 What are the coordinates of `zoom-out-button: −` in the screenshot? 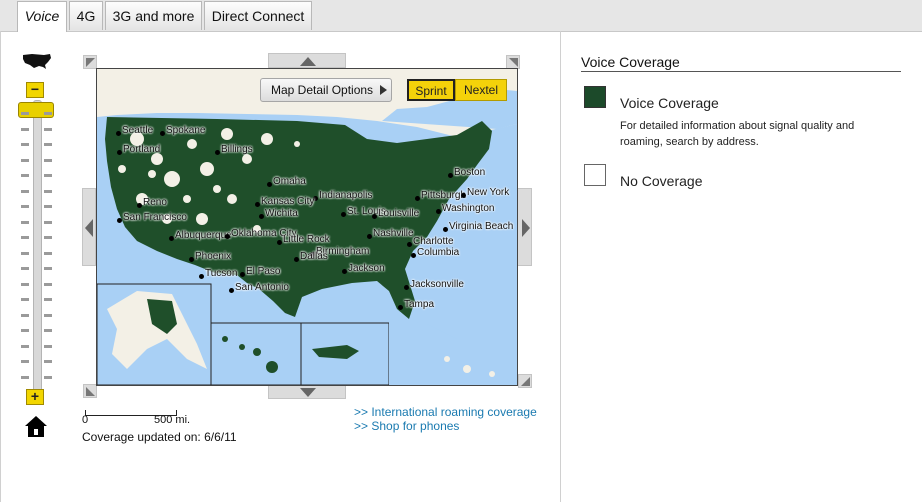 It's located at (35, 90).